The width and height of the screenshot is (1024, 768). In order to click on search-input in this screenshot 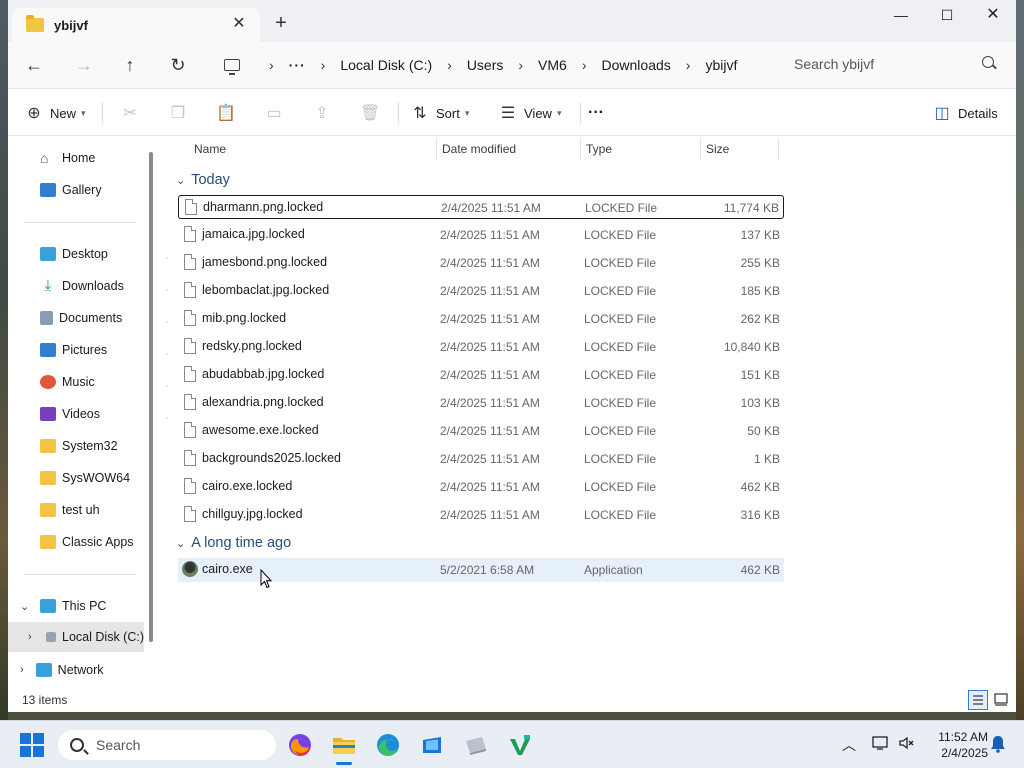, I will do `click(884, 64)`.